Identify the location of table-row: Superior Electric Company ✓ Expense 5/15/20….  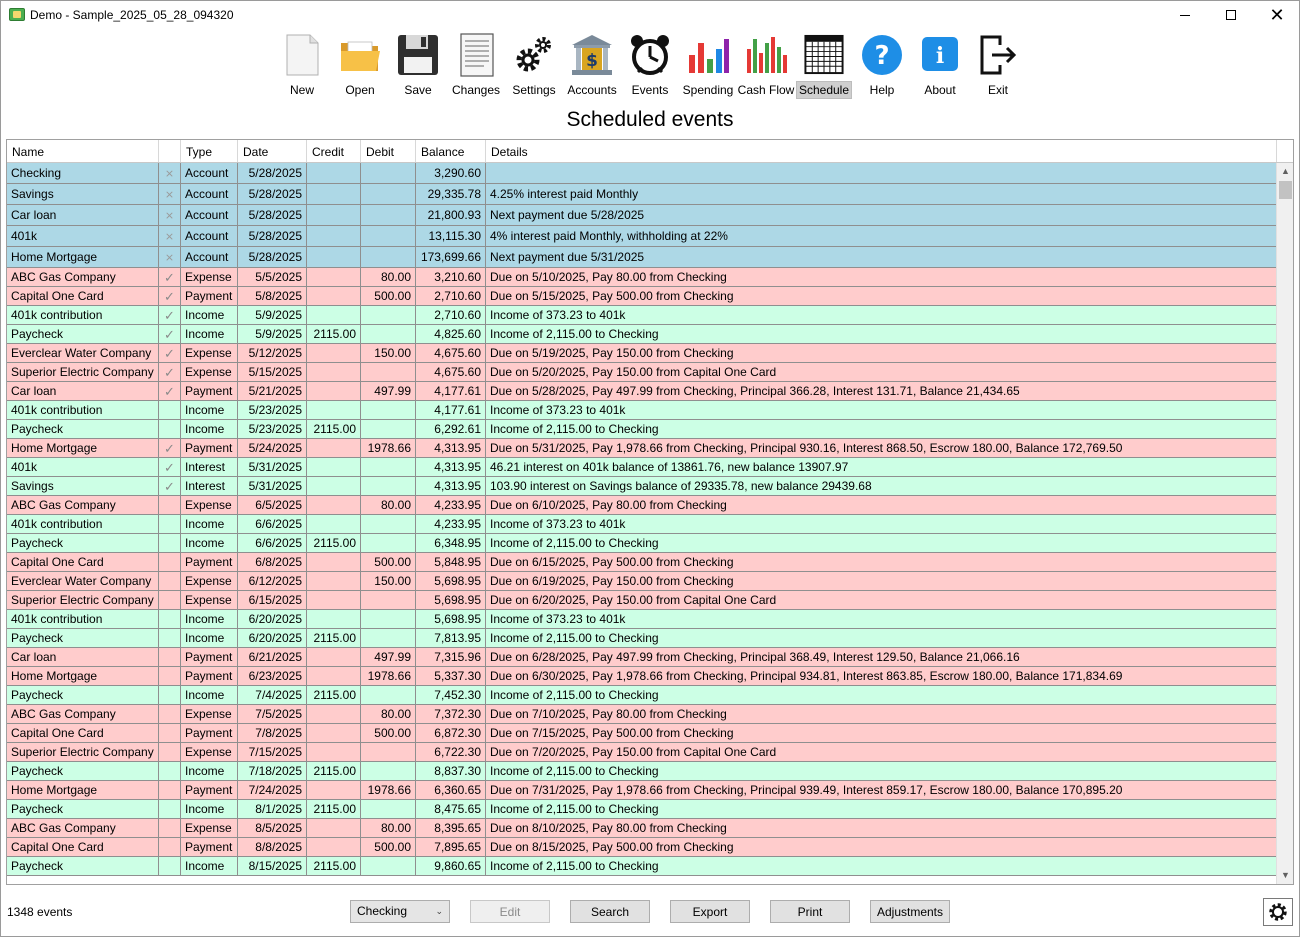
(642, 372).